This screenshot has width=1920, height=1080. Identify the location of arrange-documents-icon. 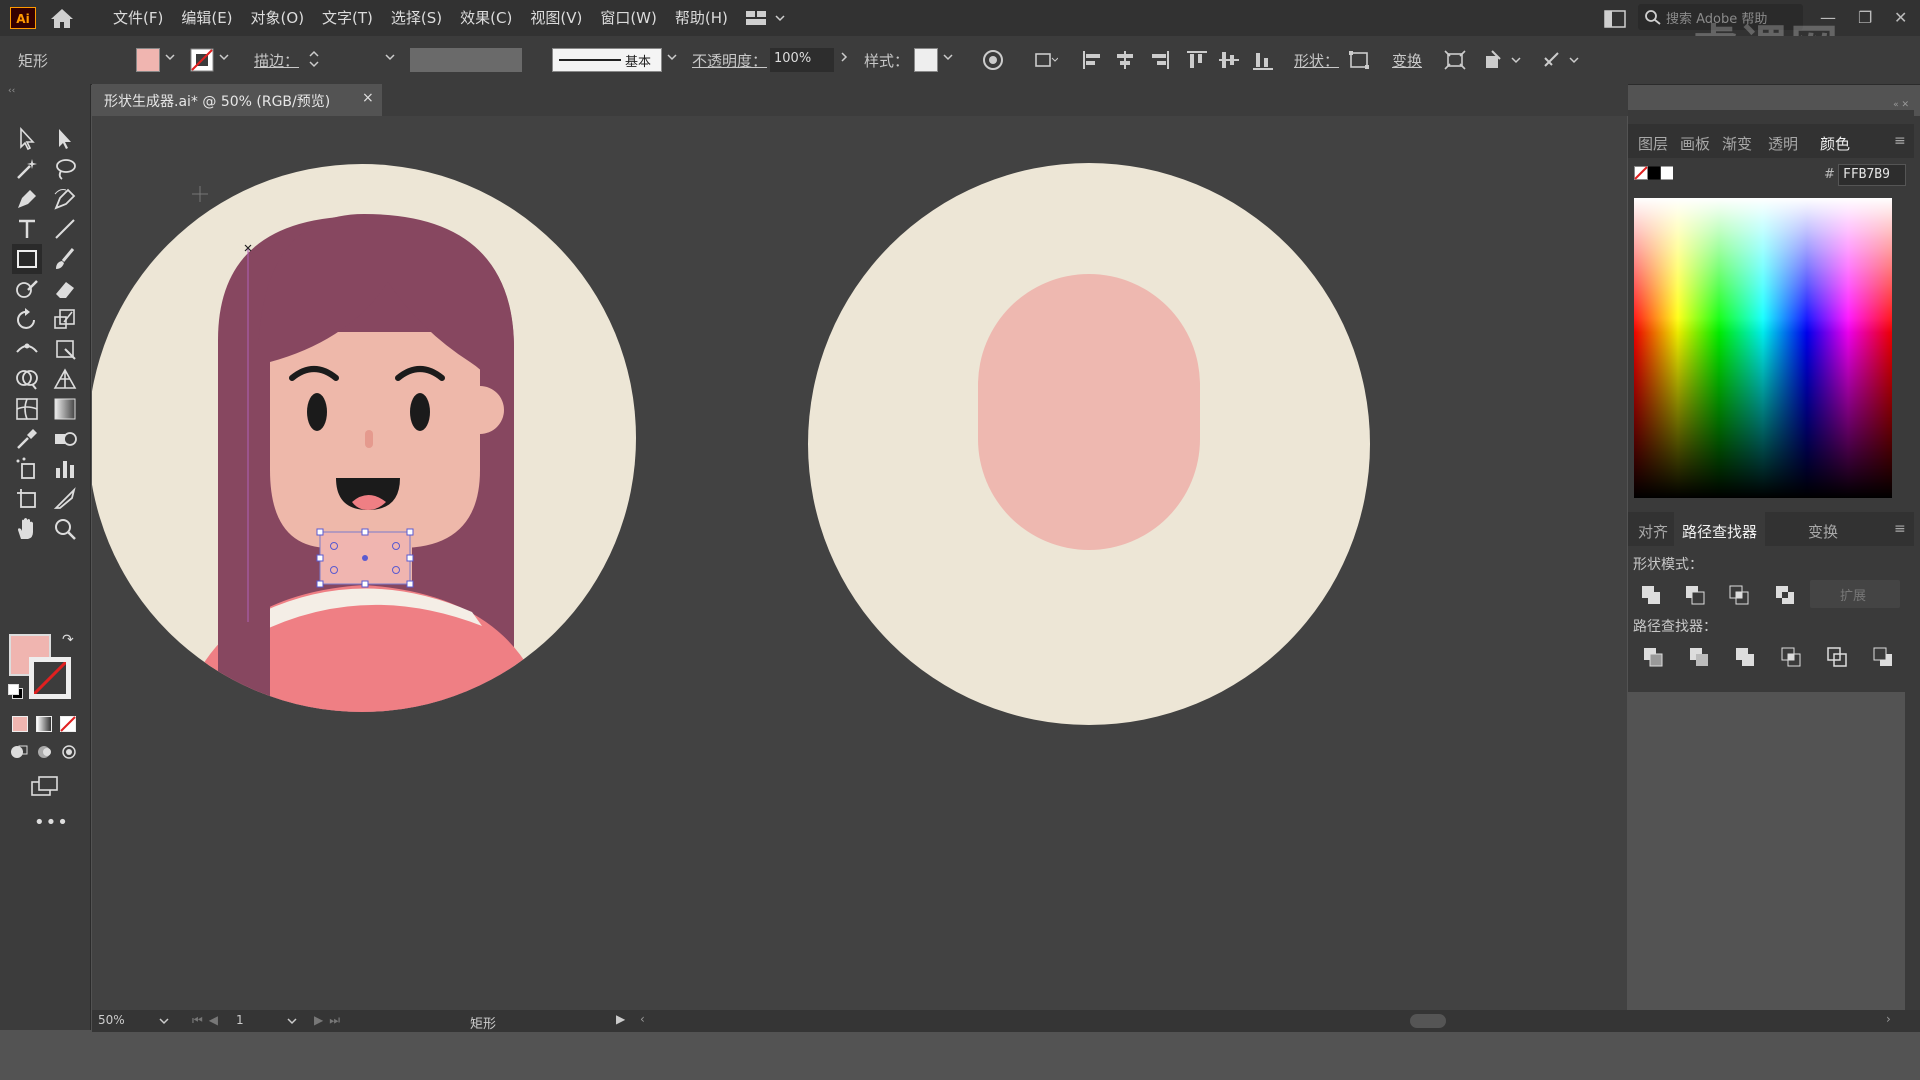
(1615, 19).